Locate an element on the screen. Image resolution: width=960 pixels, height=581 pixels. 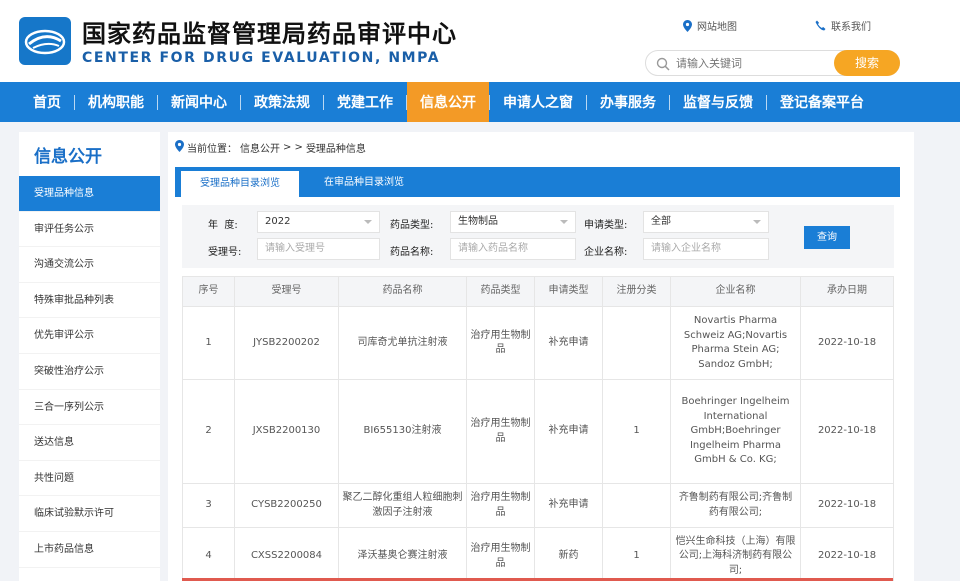
tab-under-review-catalog: 在审品种目录浏览 is located at coordinates (364, 182).